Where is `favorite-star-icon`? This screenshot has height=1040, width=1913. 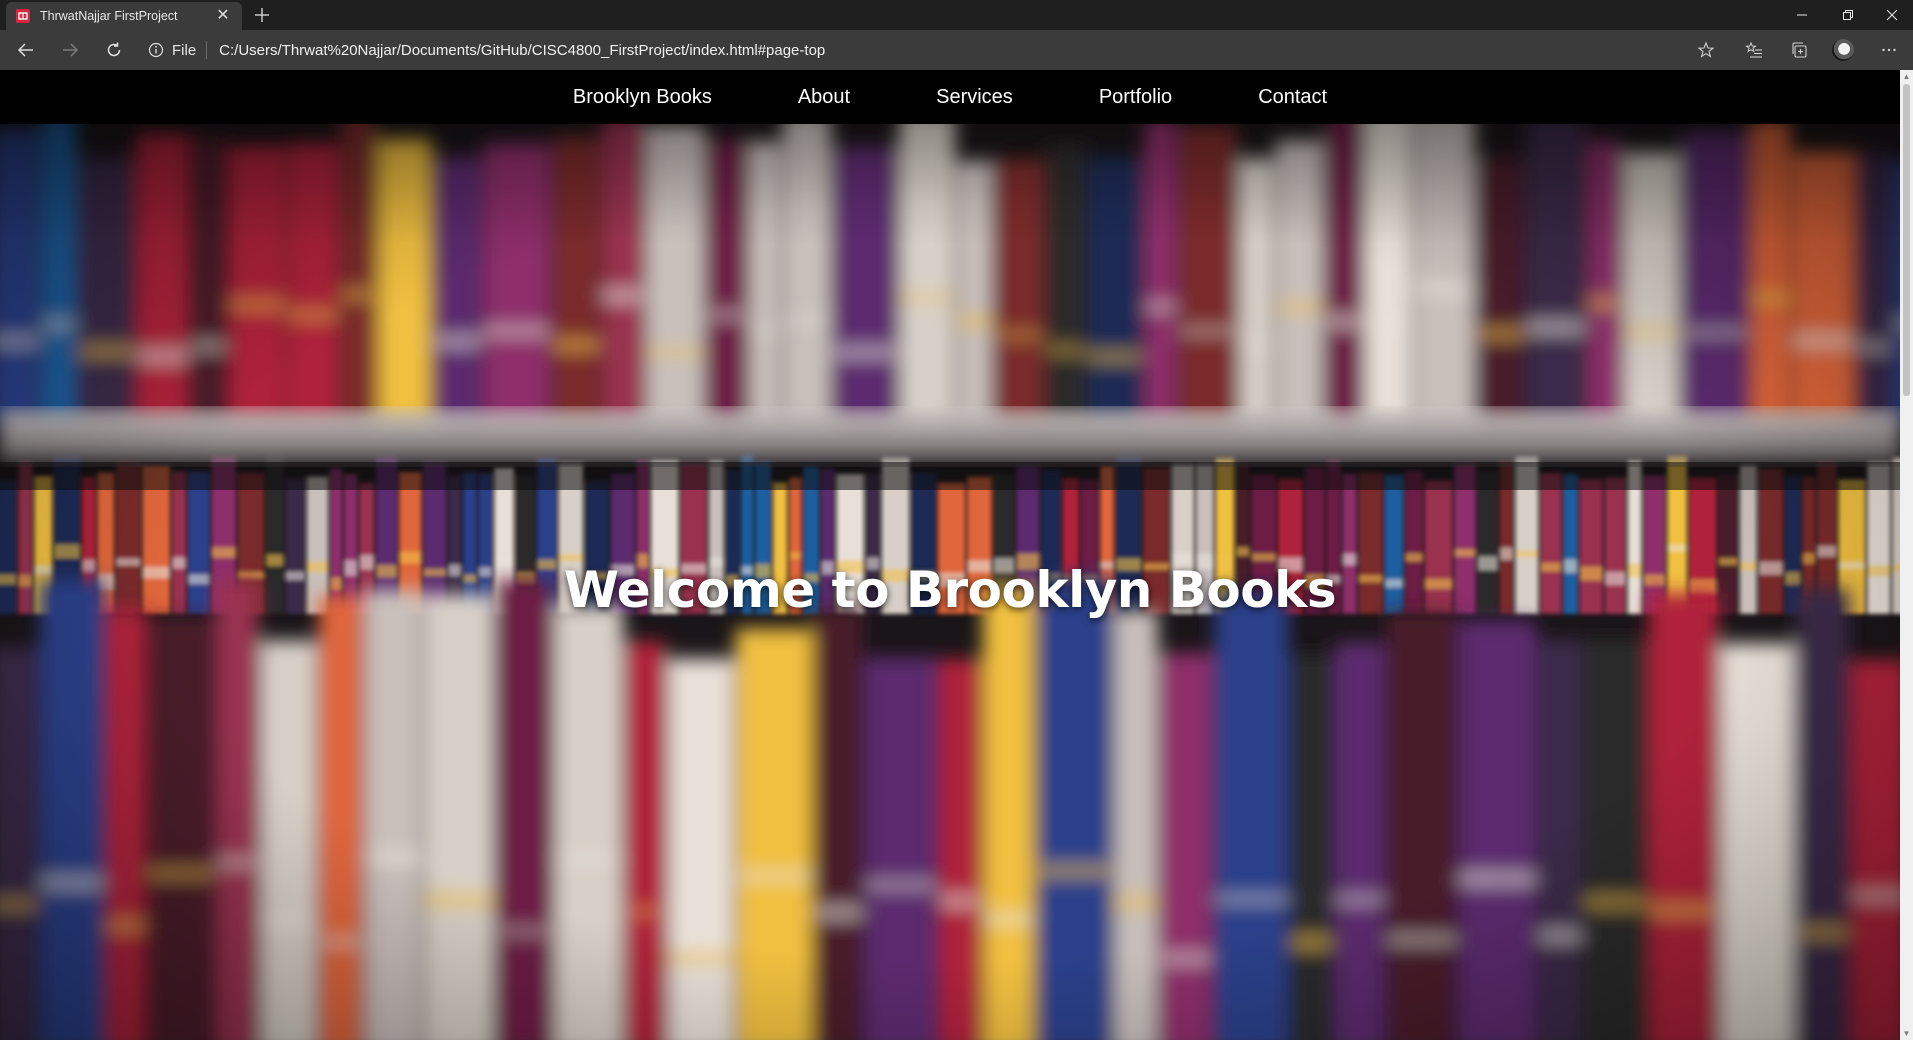 favorite-star-icon is located at coordinates (1706, 50).